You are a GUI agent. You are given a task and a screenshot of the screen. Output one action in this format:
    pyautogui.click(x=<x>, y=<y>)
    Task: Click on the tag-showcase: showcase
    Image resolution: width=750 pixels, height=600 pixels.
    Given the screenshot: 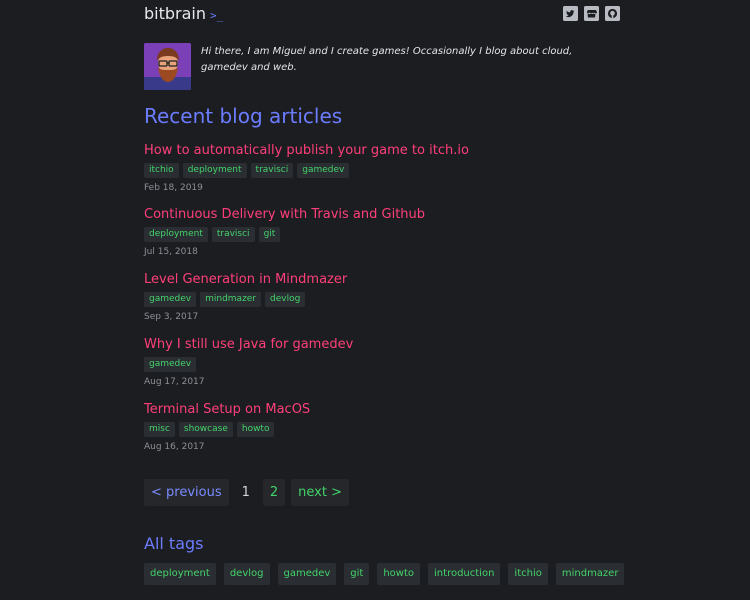 What is the action you would take?
    pyautogui.click(x=205, y=429)
    